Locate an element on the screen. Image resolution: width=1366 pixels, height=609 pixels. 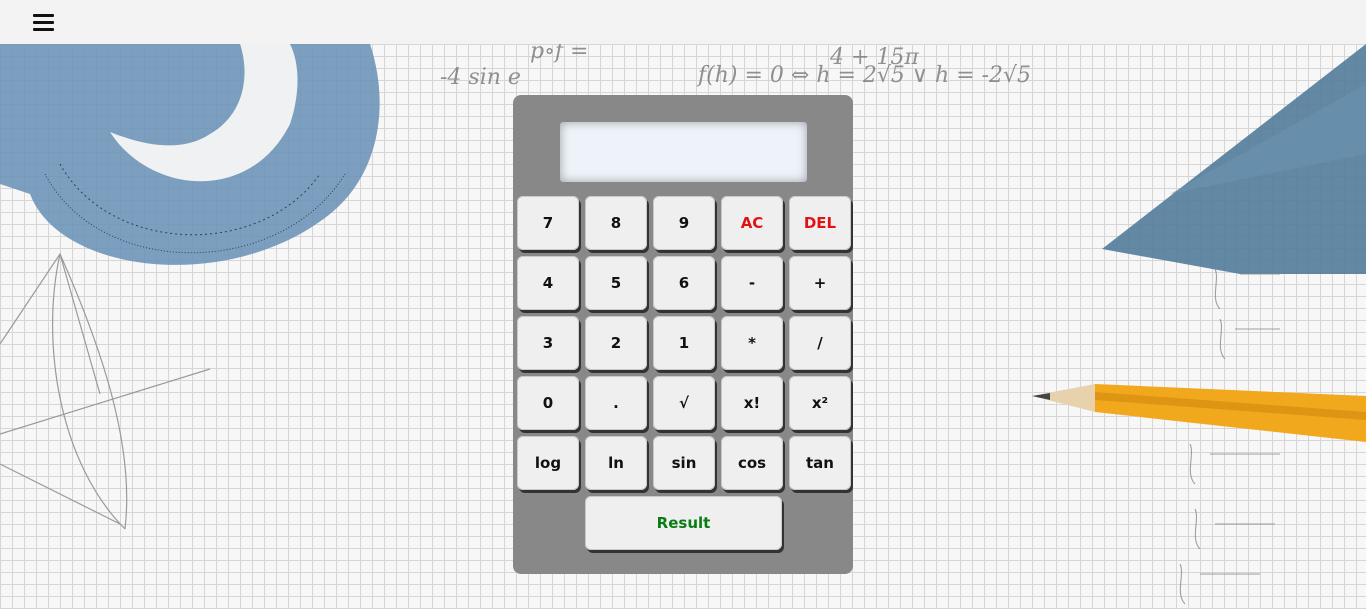
protractor-icon is located at coordinates (190, 154).